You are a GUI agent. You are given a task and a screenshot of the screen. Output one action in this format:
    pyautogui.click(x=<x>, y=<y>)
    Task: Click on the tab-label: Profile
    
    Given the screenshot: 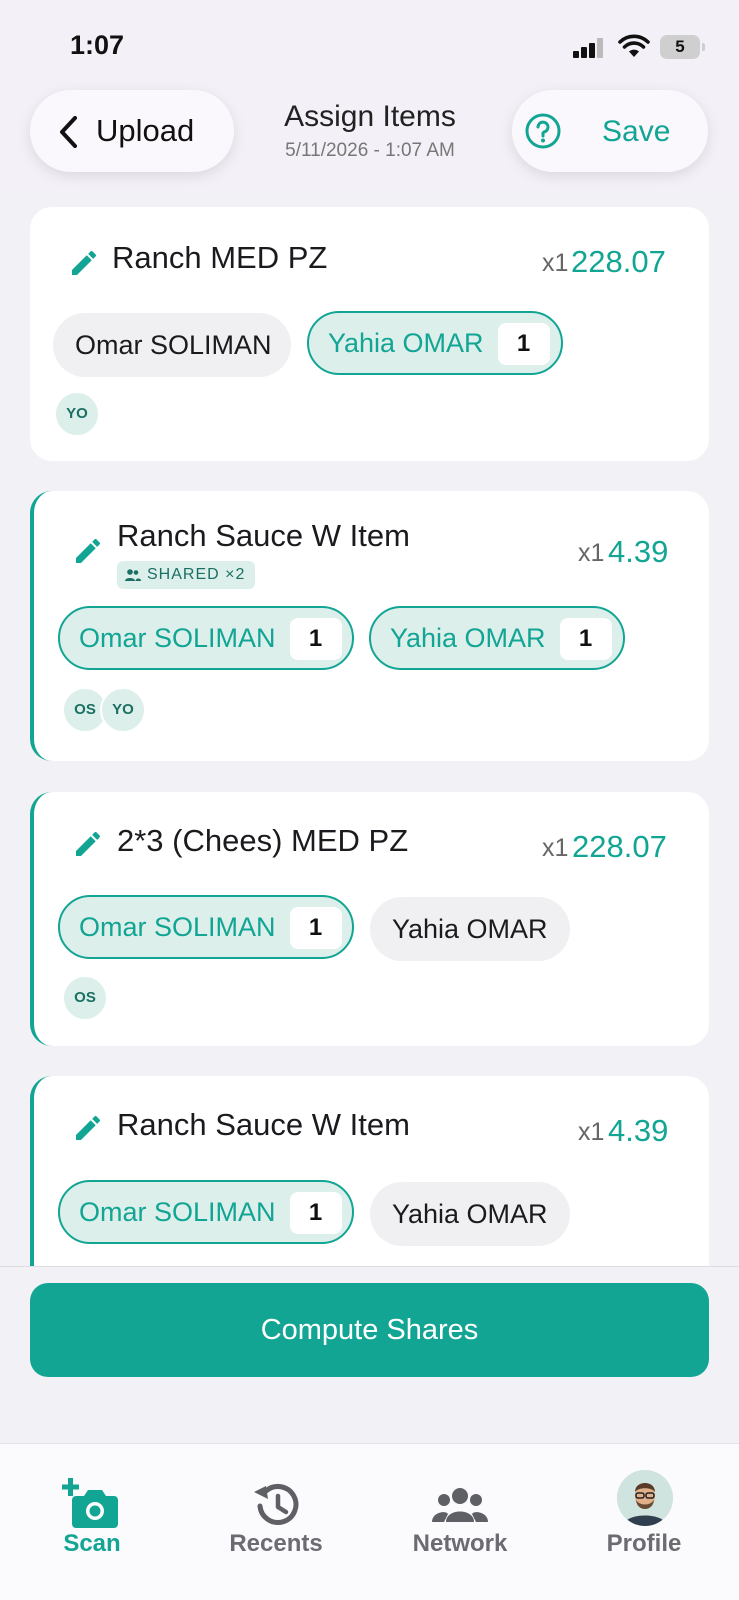 What is the action you would take?
    pyautogui.click(x=644, y=1543)
    